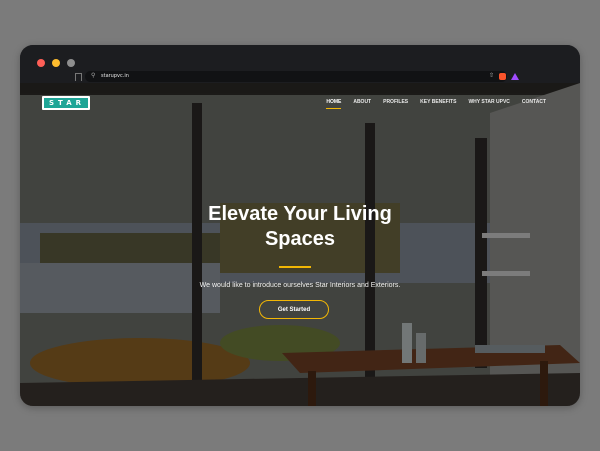 The image size is (600, 451). I want to click on logo-text: STAR, so click(66, 103).